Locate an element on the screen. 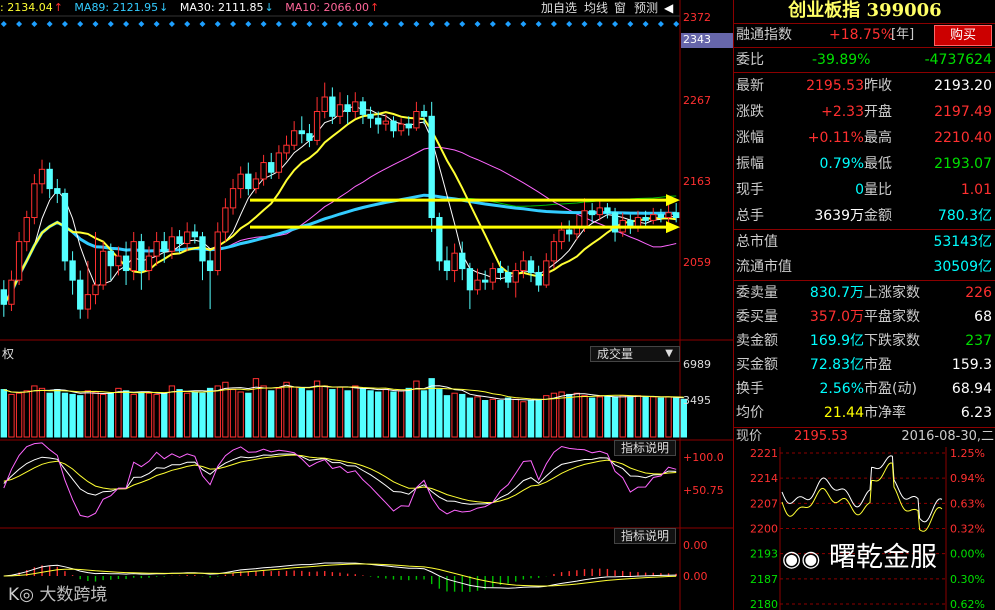 The height and width of the screenshot is (610, 995). cur-vol-label: 现手 is located at coordinates (750, 190).